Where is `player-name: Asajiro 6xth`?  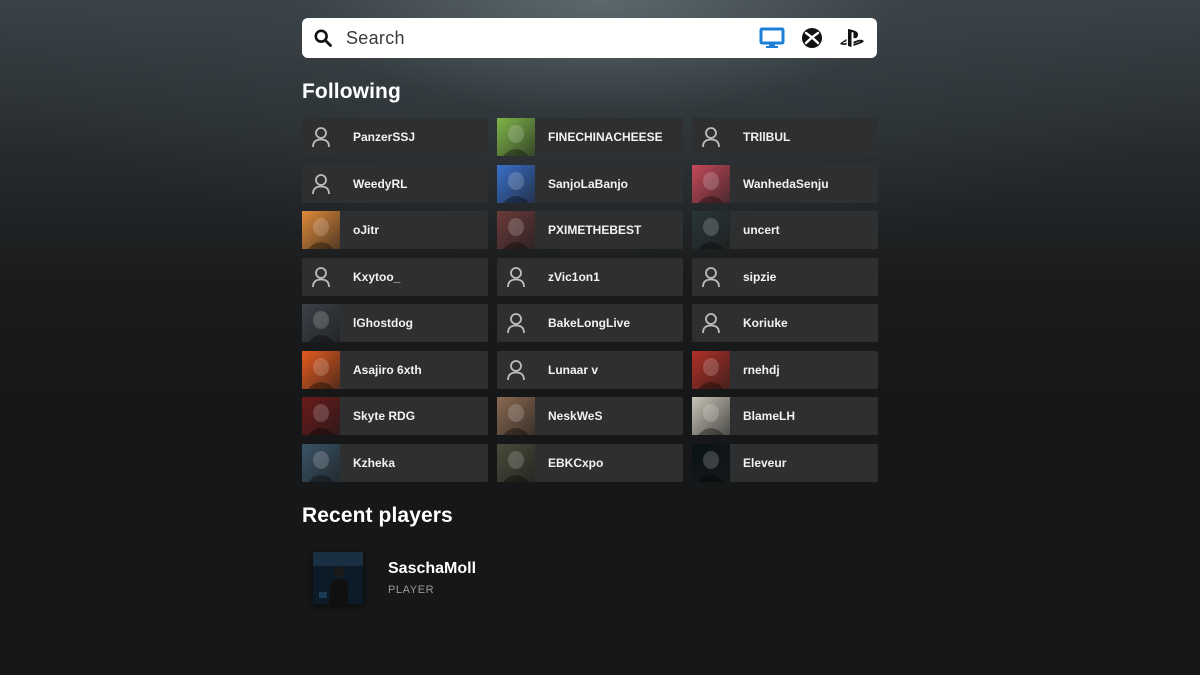
player-name: Asajiro 6xth is located at coordinates (387, 369).